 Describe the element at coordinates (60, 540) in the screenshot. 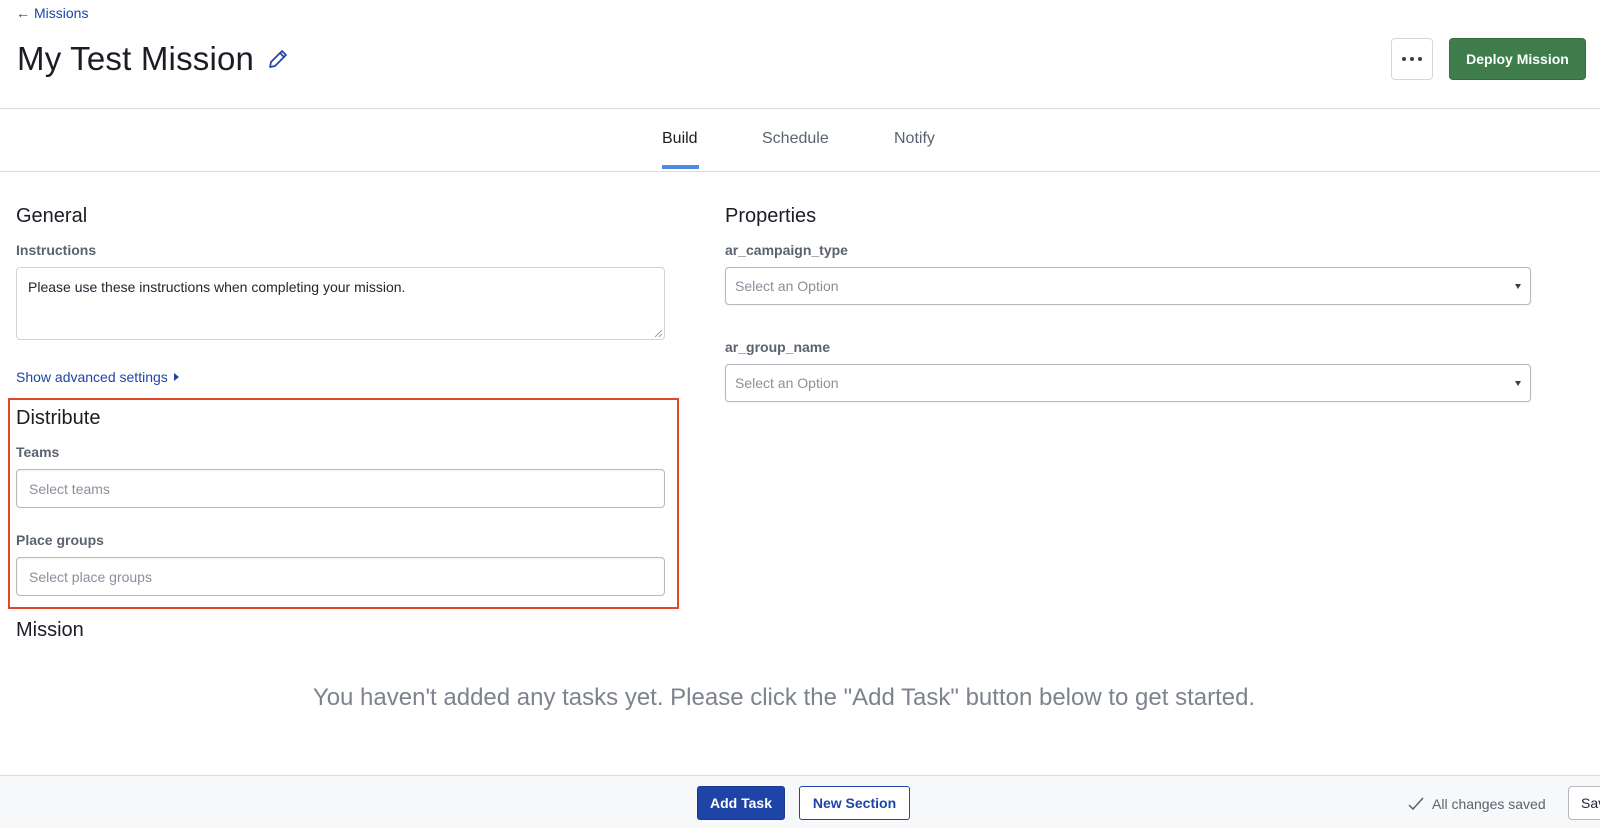

I see `place-groups-label: Place groups` at that location.